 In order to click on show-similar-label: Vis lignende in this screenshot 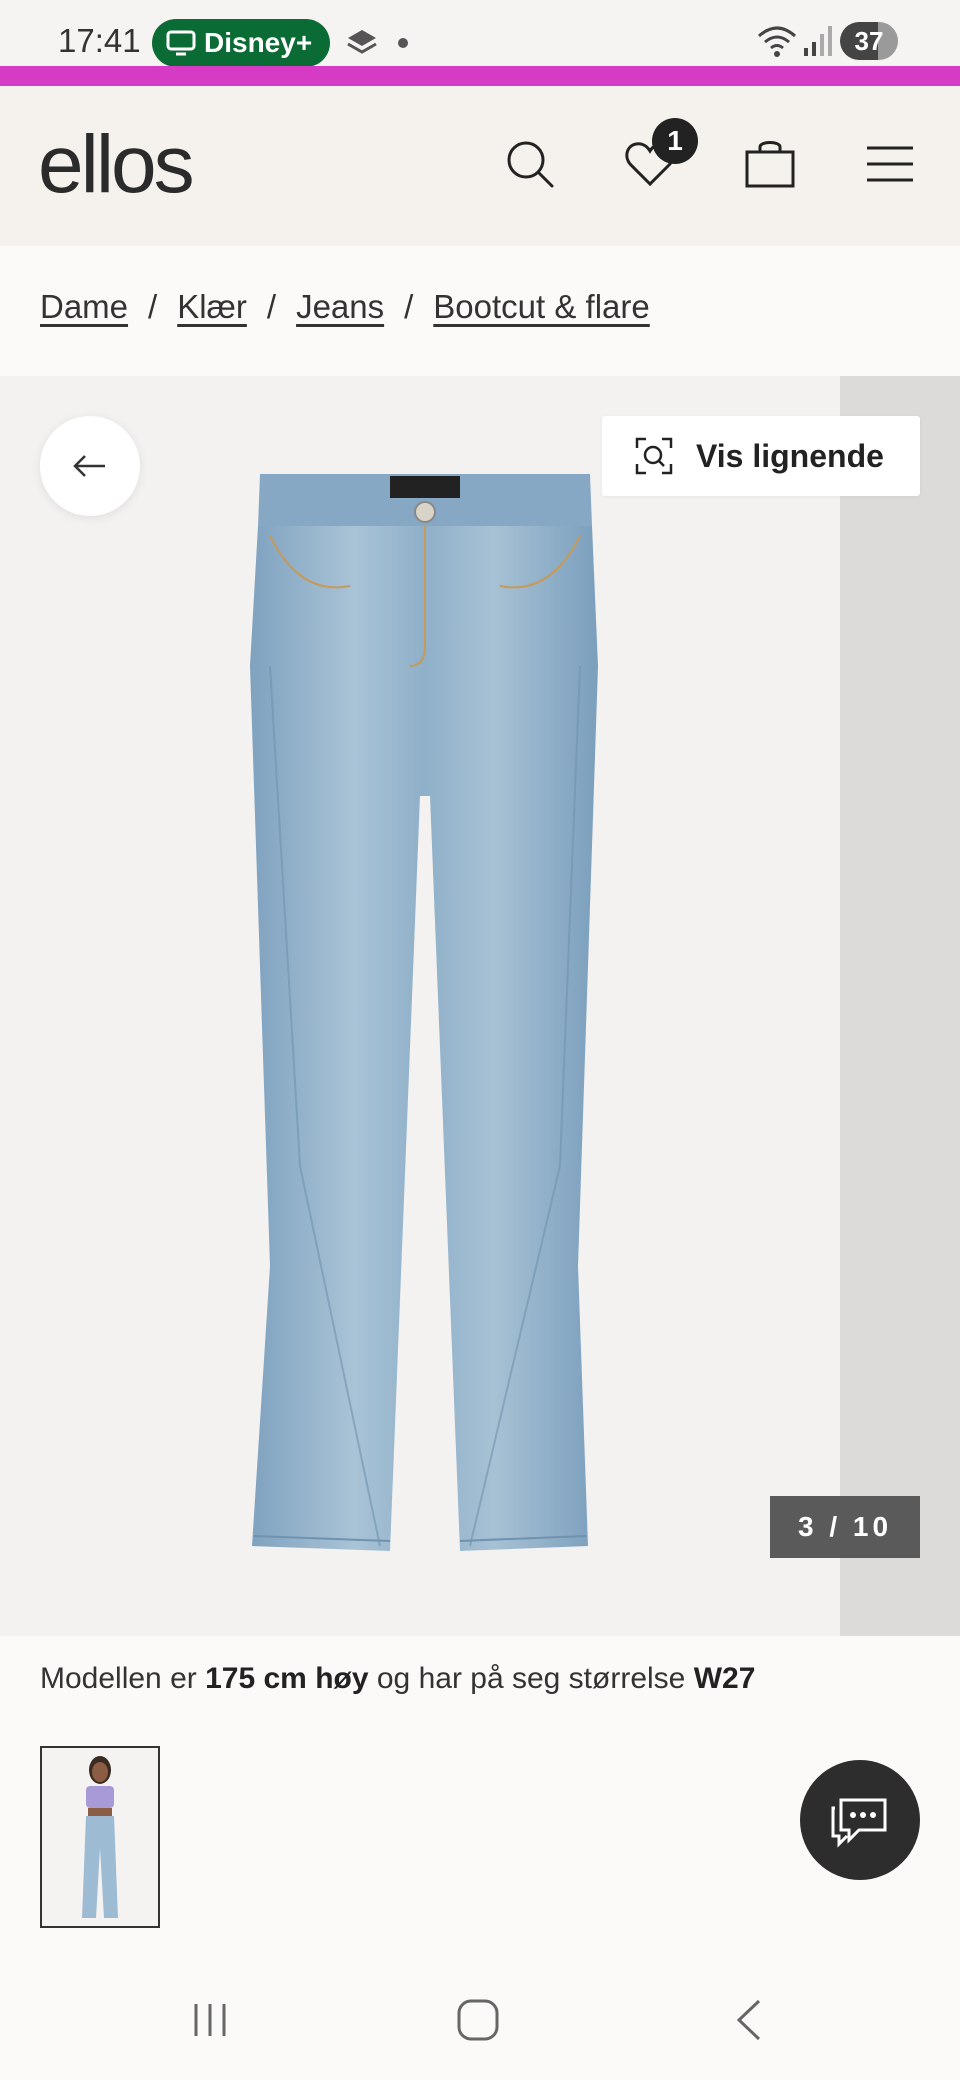, I will do `click(790, 455)`.